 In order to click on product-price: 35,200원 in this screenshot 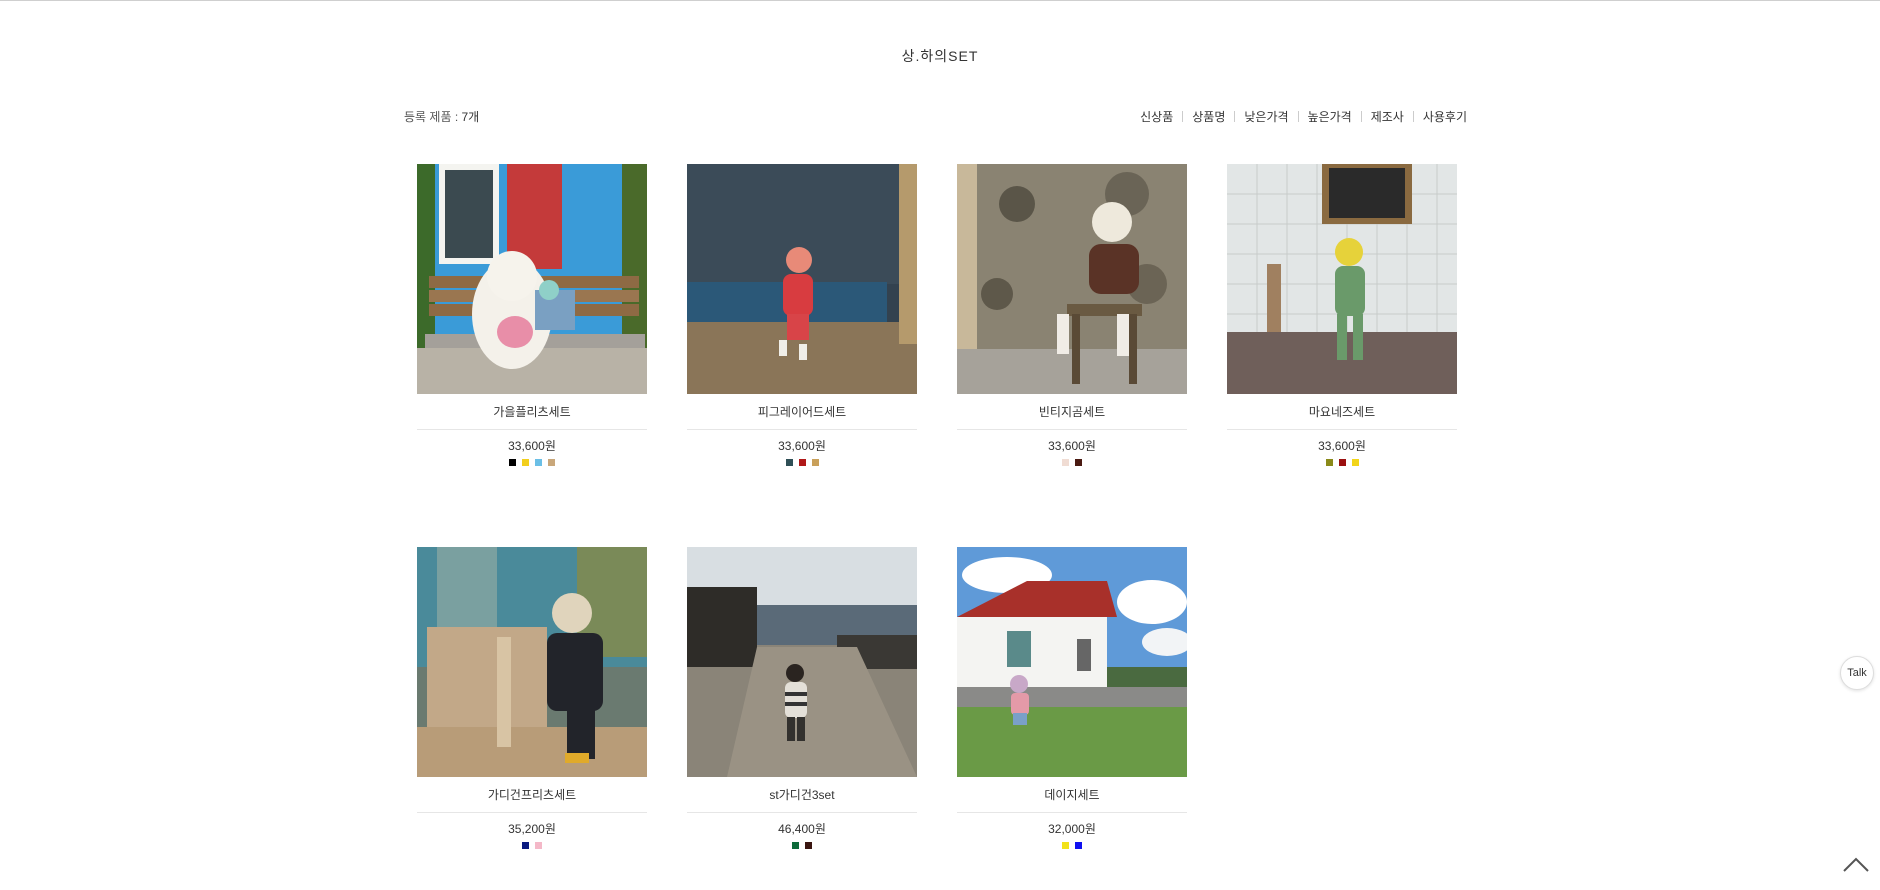, I will do `click(532, 829)`.